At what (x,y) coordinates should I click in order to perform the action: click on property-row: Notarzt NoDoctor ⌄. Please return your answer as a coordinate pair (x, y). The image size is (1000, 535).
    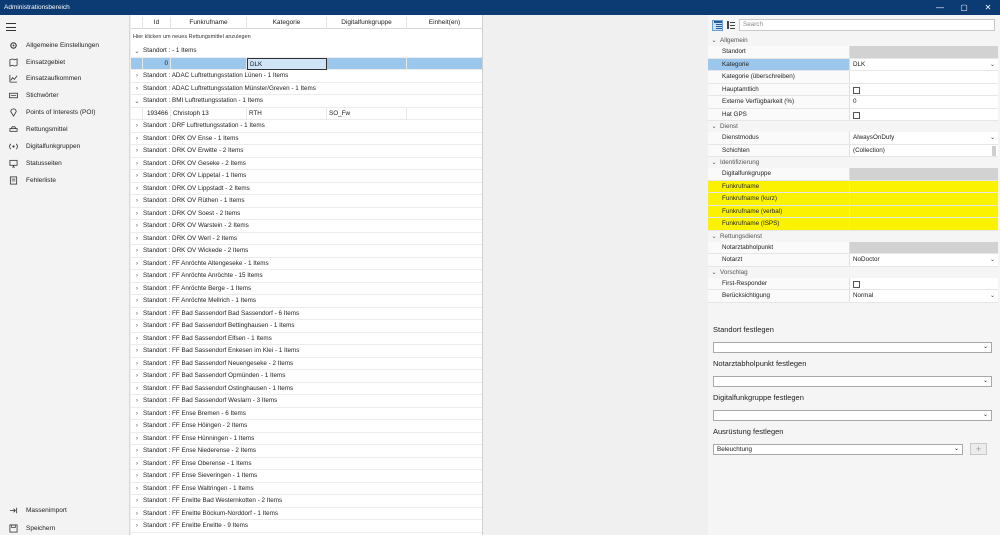
    Looking at the image, I should click on (853, 260).